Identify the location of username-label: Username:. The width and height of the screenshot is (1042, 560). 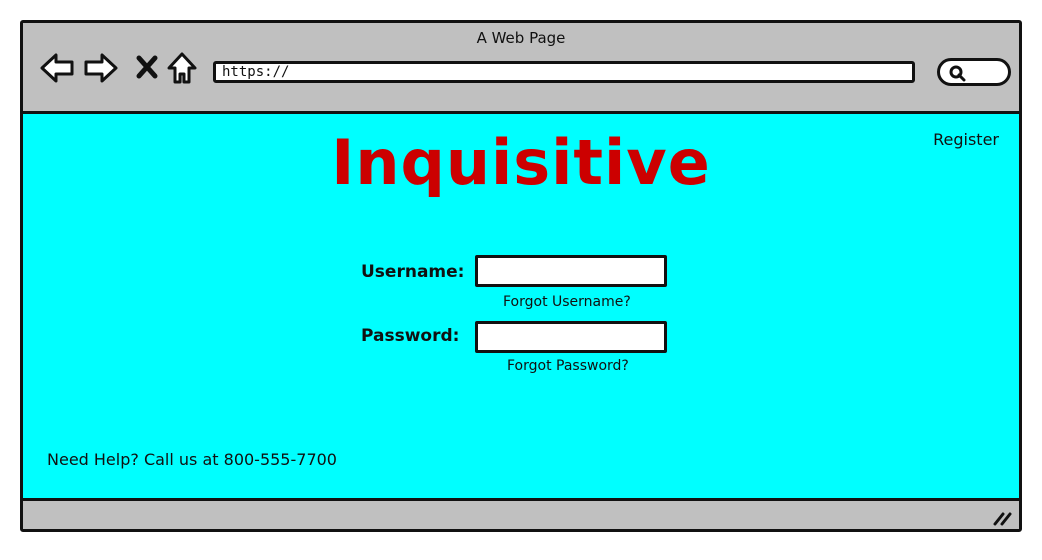
(413, 272).